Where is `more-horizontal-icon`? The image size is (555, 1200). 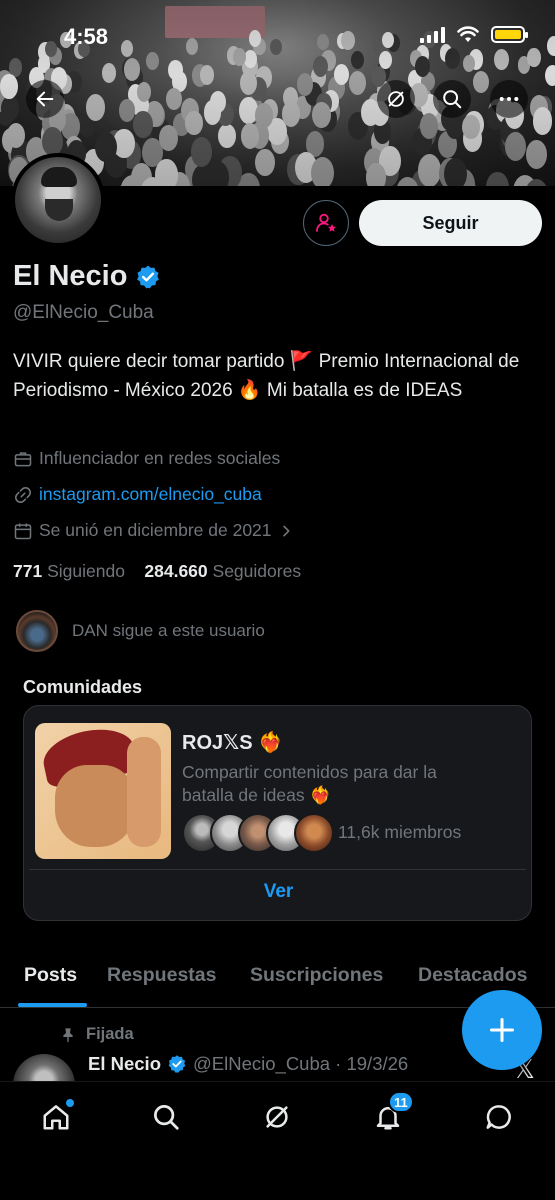 more-horizontal-icon is located at coordinates (509, 99).